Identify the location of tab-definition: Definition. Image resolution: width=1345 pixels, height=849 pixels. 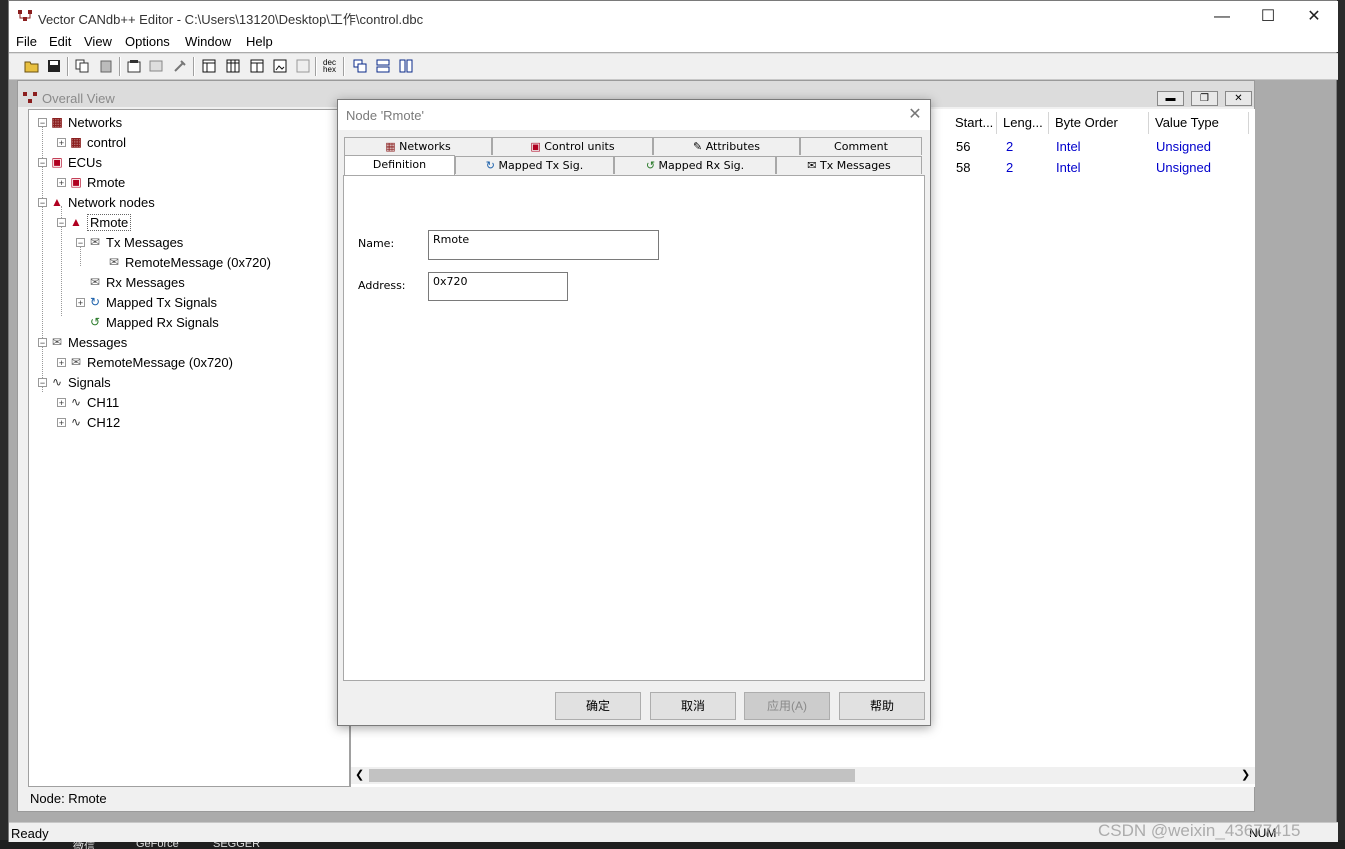
(399, 165).